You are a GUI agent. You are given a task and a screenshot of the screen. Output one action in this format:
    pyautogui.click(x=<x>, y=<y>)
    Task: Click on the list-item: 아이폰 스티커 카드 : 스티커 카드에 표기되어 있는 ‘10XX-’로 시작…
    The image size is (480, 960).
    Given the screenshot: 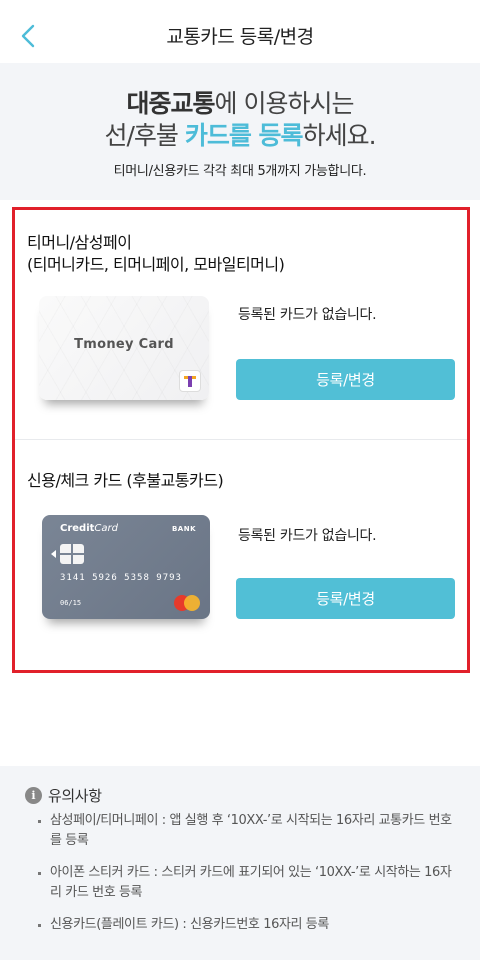 What is the action you would take?
    pyautogui.click(x=248, y=883)
    